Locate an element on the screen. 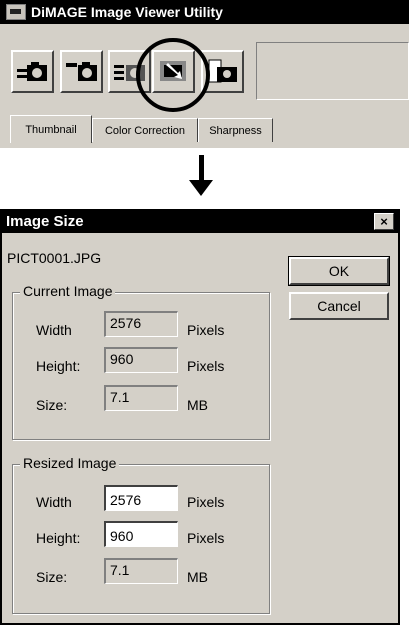 The height and width of the screenshot is (629, 409). down-arrow-head is located at coordinates (201, 188).